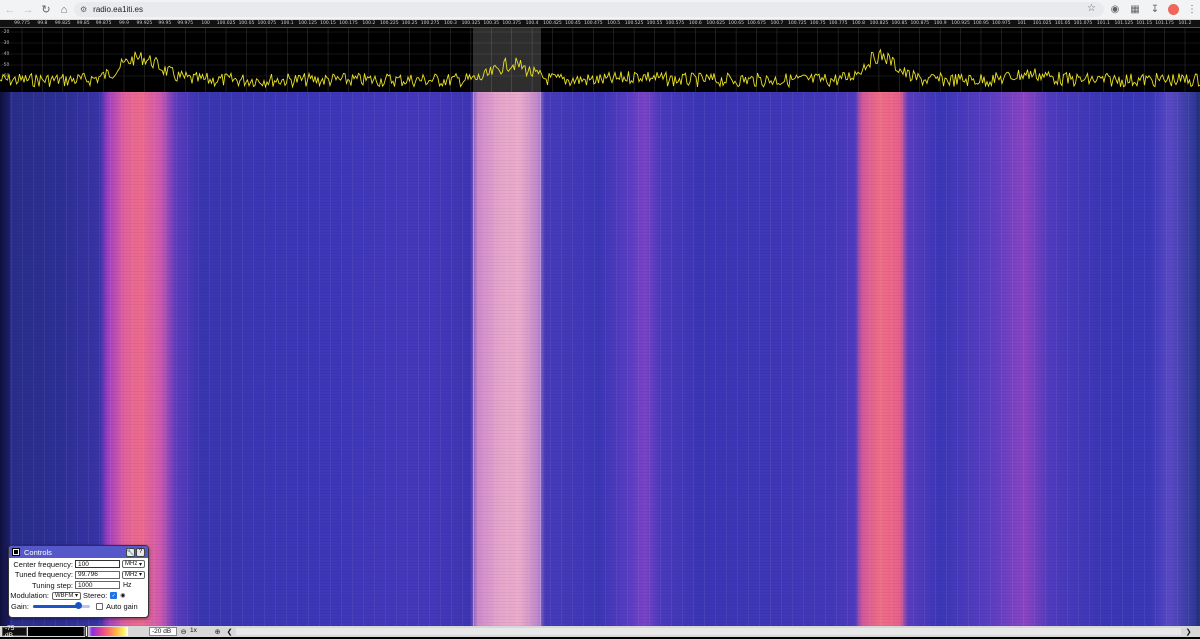 This screenshot has height=639, width=1200. What do you see at coordinates (940, 23) in the screenshot?
I see `frequency-tick-label: 100.9` at bounding box center [940, 23].